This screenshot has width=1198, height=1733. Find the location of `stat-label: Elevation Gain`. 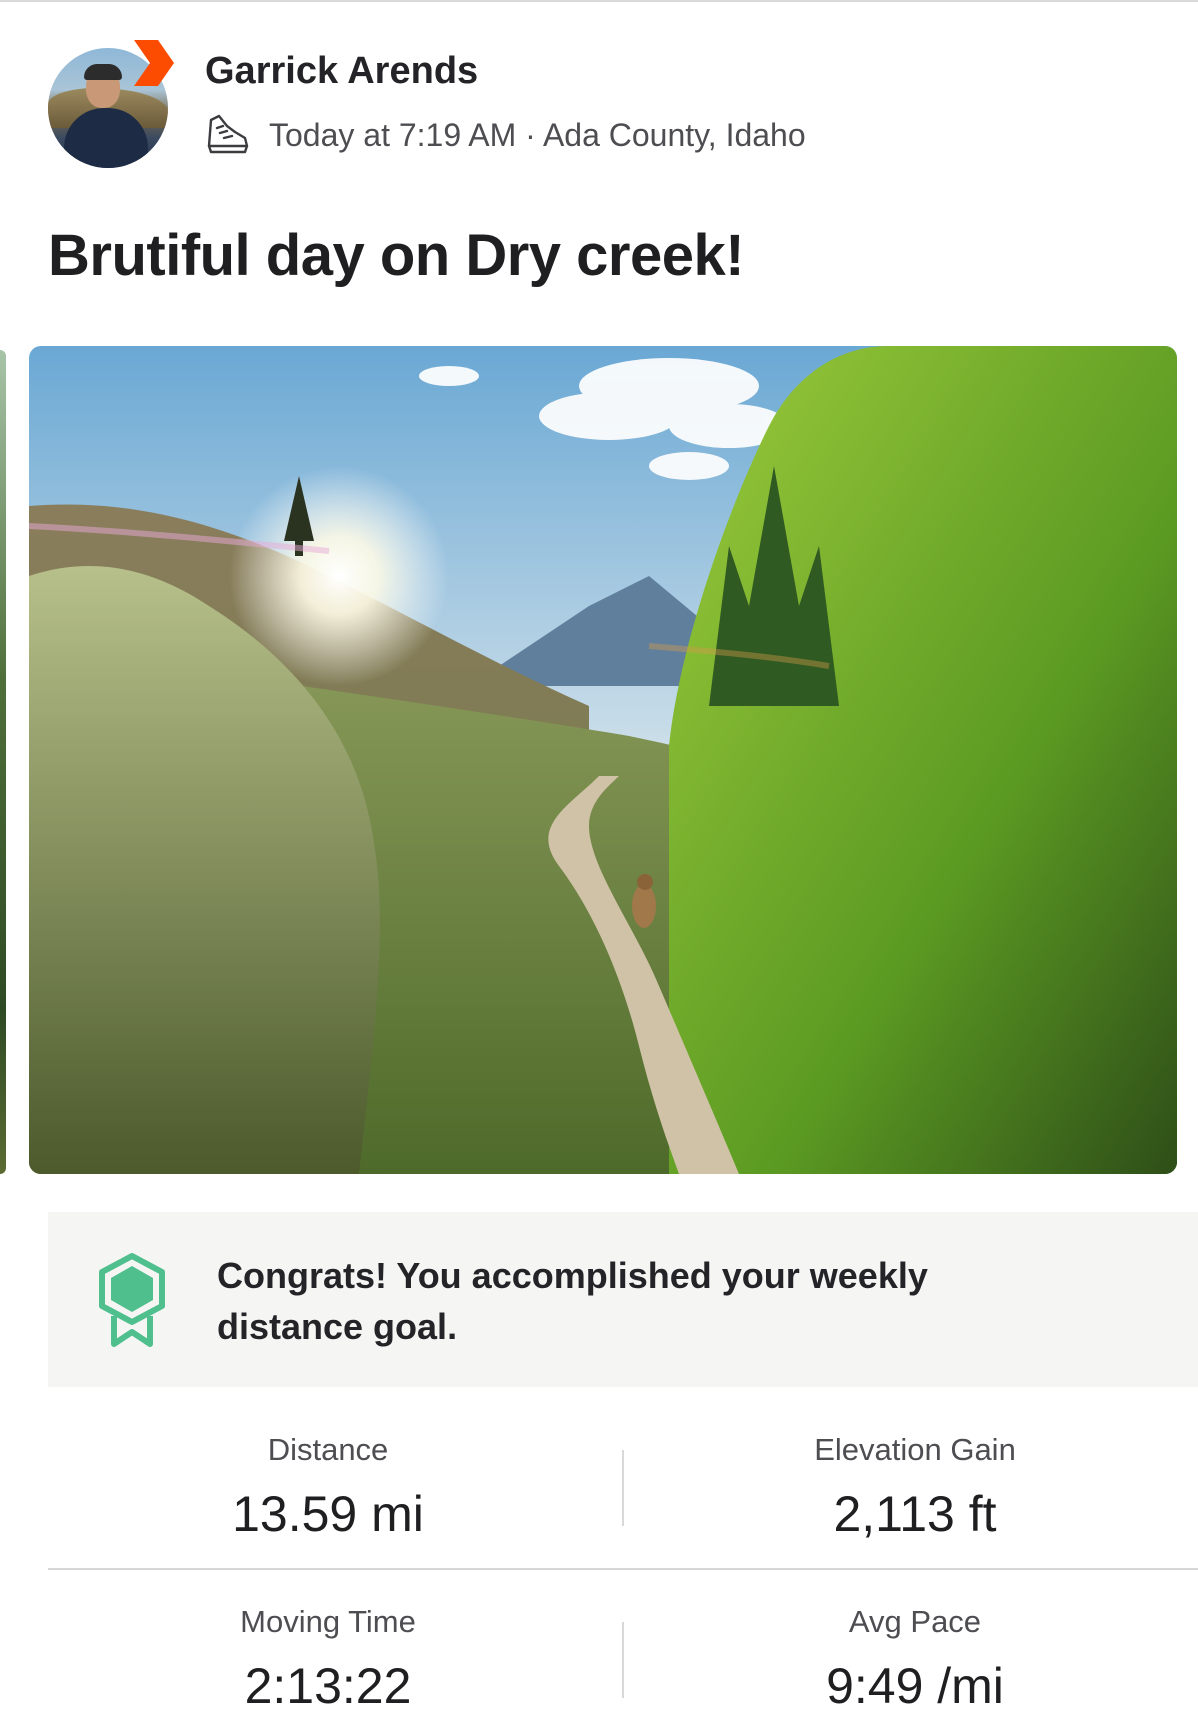

stat-label: Elevation Gain is located at coordinates (915, 1449).